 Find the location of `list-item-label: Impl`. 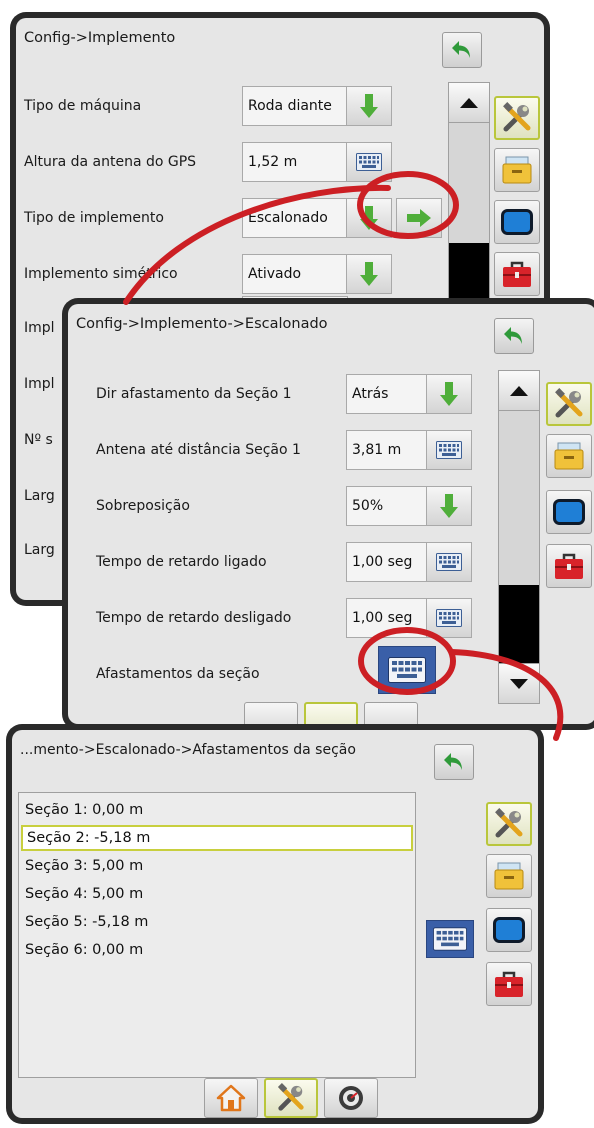

list-item-label: Impl is located at coordinates (39, 384).